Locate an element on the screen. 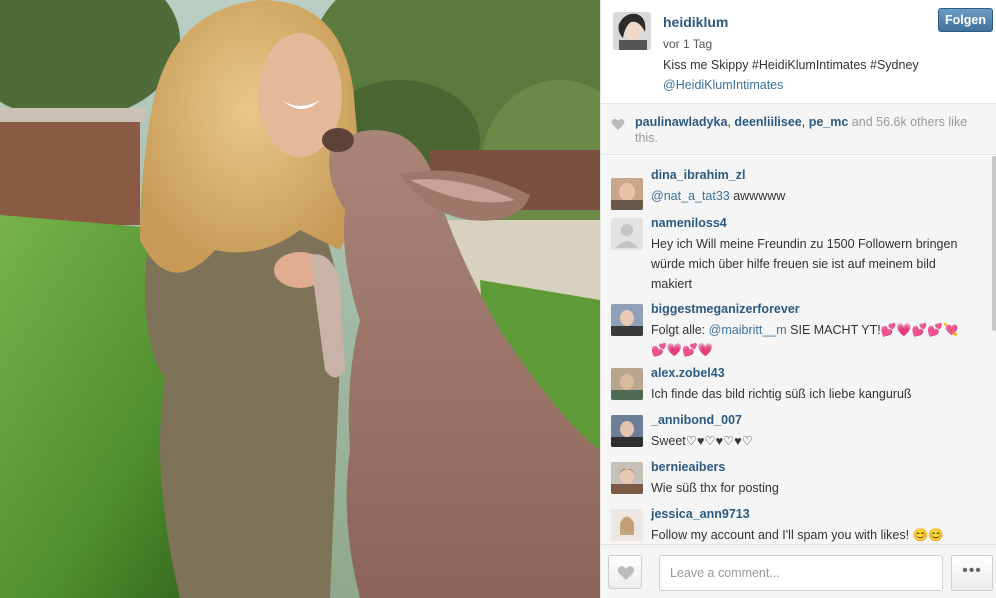 The height and width of the screenshot is (598, 996). post-time: vor 1 Tag is located at coordinates (688, 44).